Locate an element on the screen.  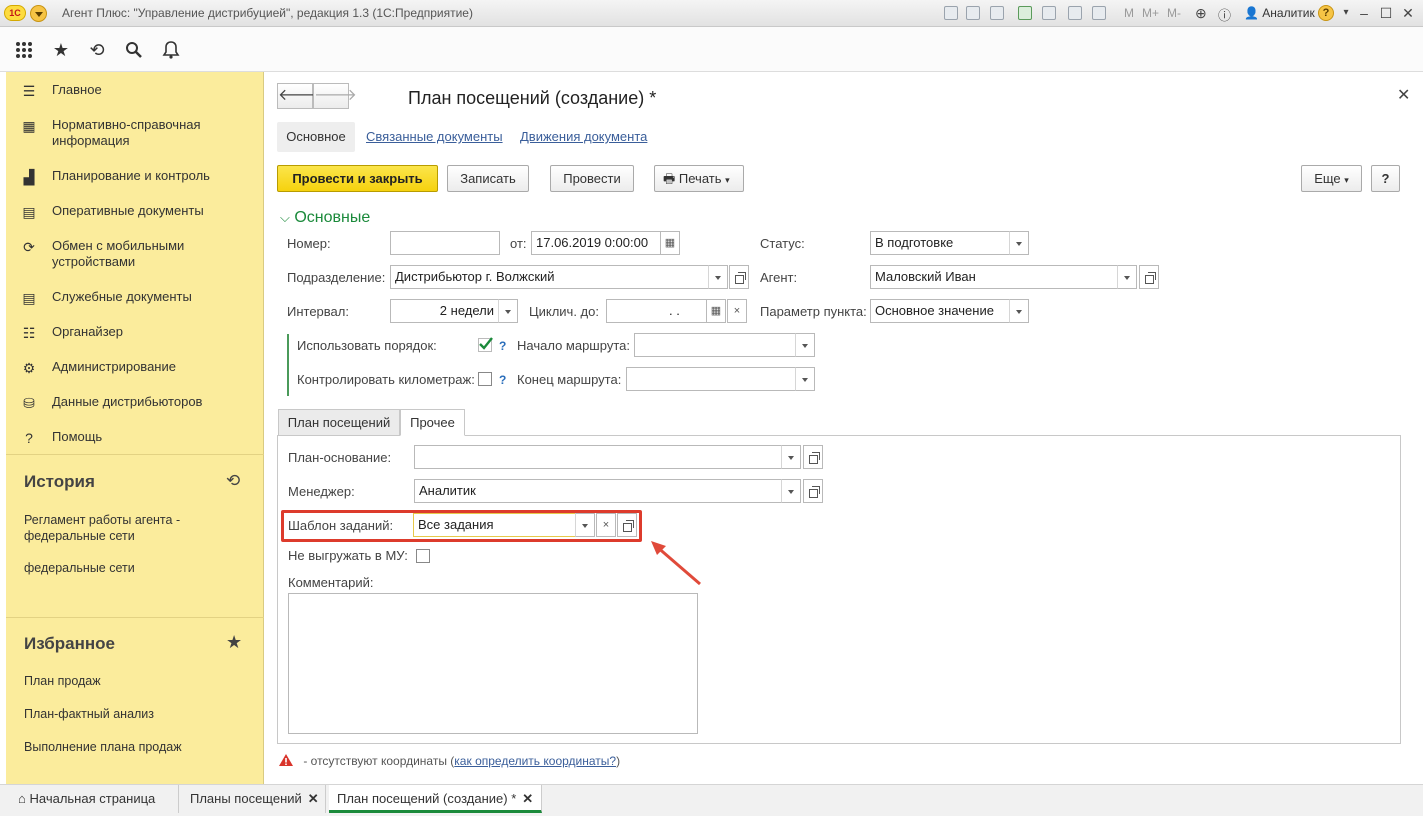
favorite-item: Выполнение плана продаж is located at coordinates (103, 747).